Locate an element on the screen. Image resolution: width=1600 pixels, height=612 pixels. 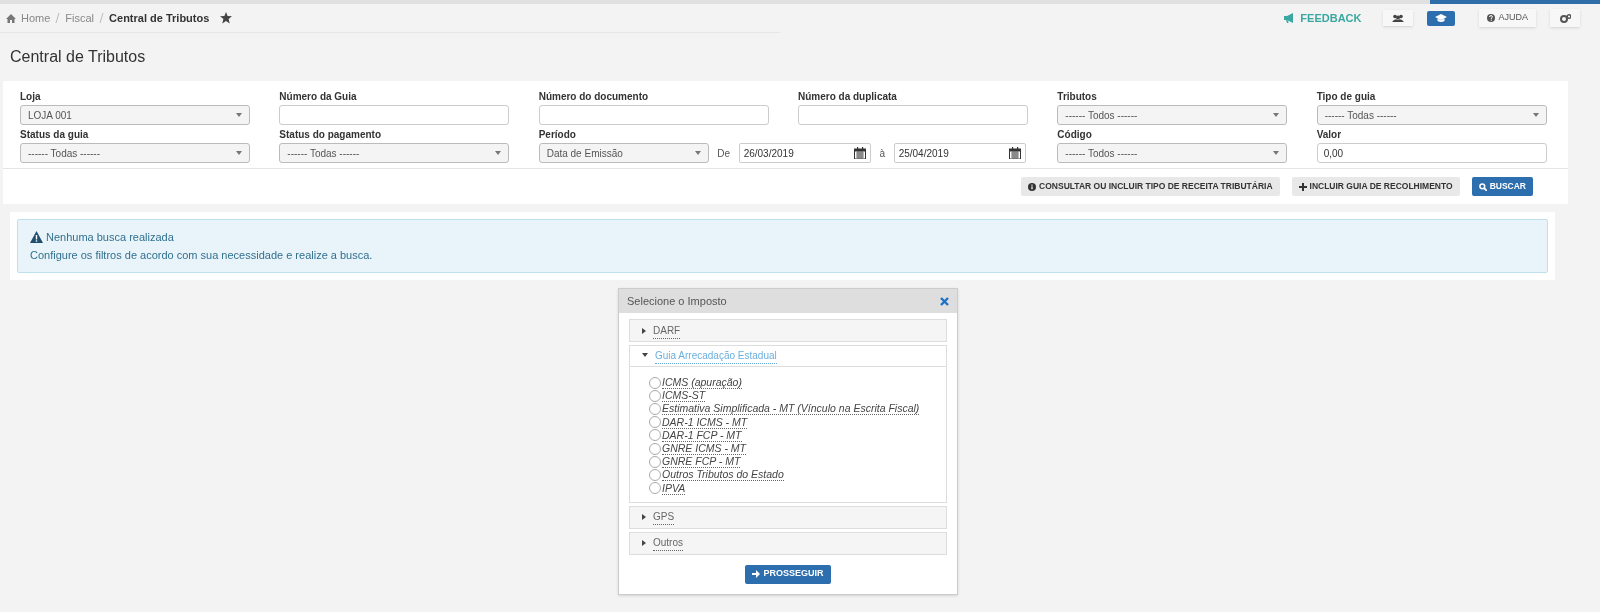
field-label: Número da duplicata is located at coordinates (848, 97).